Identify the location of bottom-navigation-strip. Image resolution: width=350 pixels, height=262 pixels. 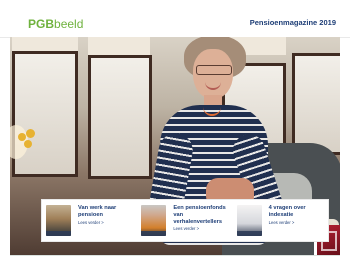
(175, 258).